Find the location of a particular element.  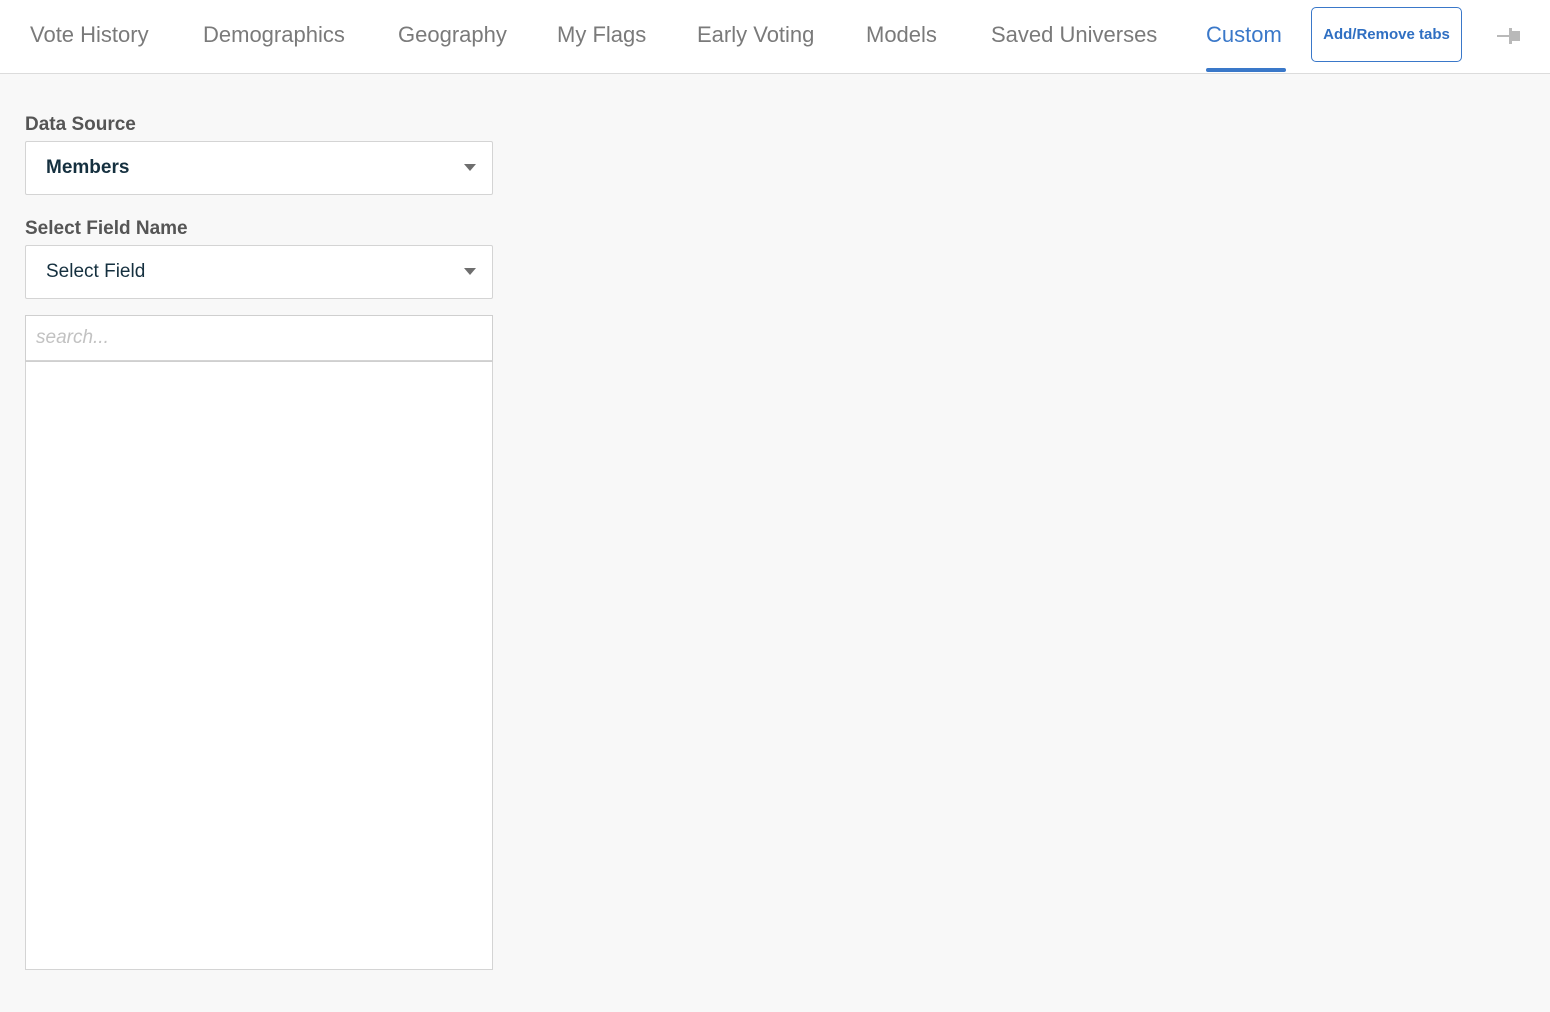

tab-geography: Geography is located at coordinates (452, 36).